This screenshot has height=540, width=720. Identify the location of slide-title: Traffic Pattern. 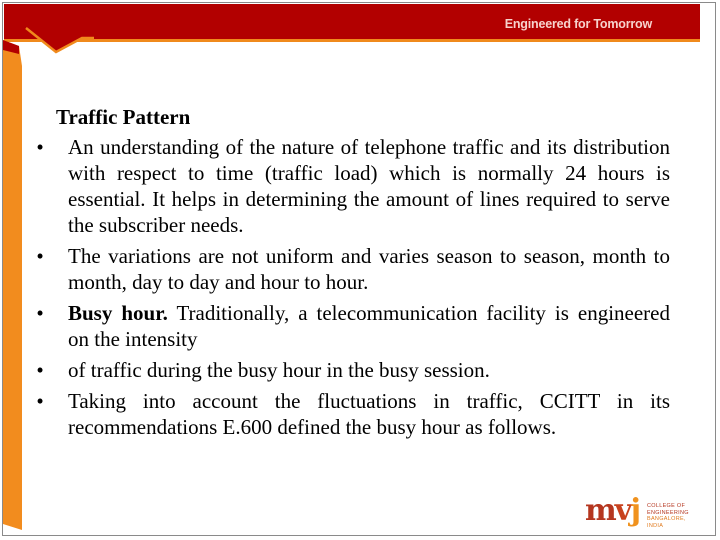
(123, 117).